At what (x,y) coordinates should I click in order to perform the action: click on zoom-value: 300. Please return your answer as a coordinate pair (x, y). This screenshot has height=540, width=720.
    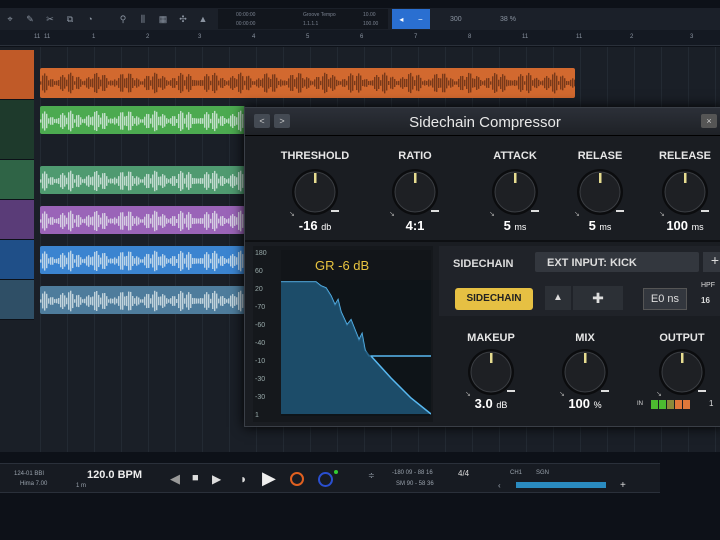
    Looking at the image, I should click on (456, 19).